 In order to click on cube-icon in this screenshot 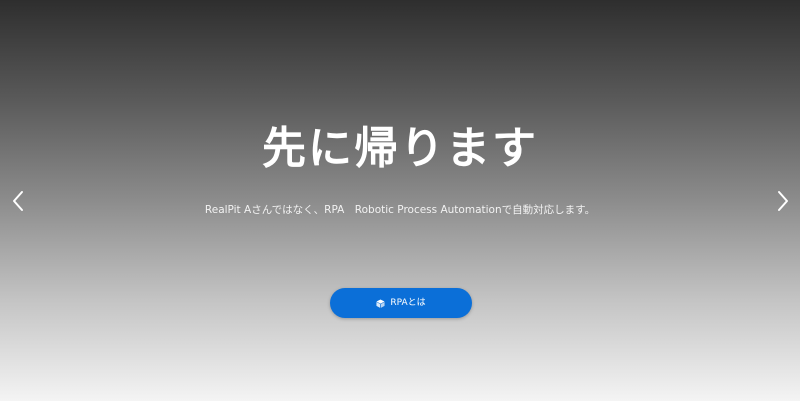, I will do `click(380, 303)`.